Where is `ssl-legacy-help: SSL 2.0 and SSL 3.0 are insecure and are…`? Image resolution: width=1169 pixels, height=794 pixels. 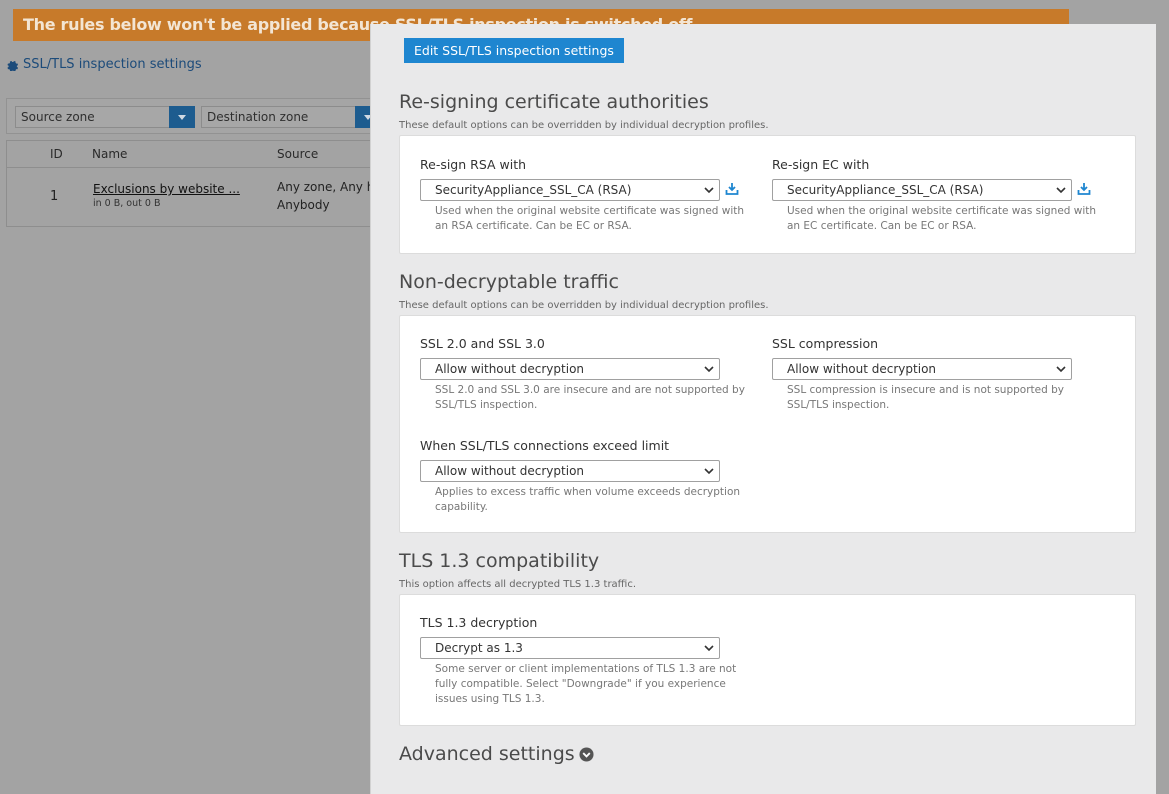 ssl-legacy-help: SSL 2.0 and SSL 3.0 are insecure and are… is located at coordinates (590, 397).